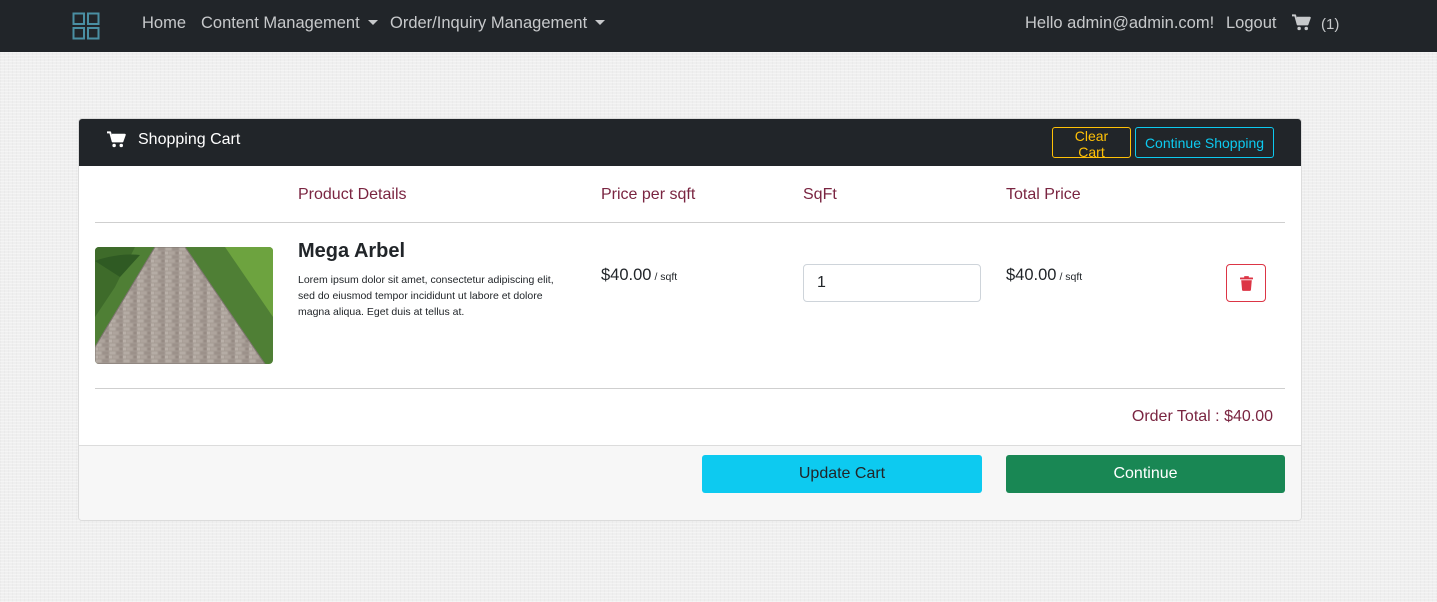 The width and height of the screenshot is (1437, 602). What do you see at coordinates (280, 23) in the screenshot?
I see `nav-content-management-label: Content Management` at bounding box center [280, 23].